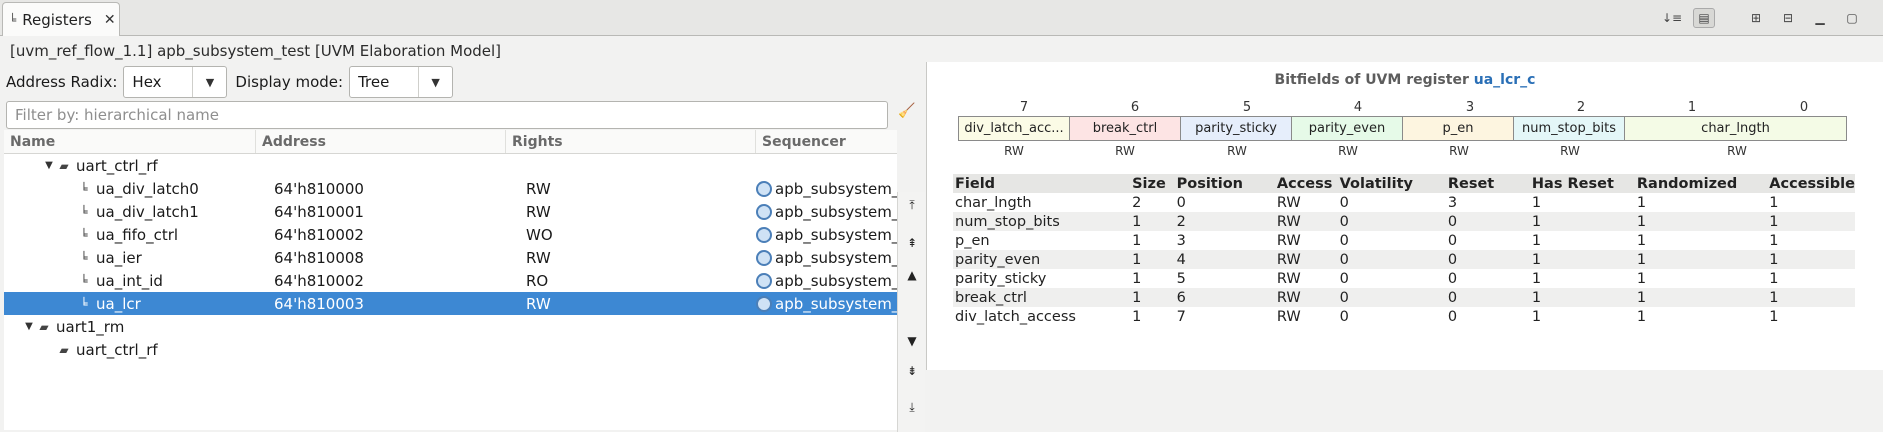  Describe the element at coordinates (912, 371) in the screenshot. I see `page-down-icon: ⇟` at that location.